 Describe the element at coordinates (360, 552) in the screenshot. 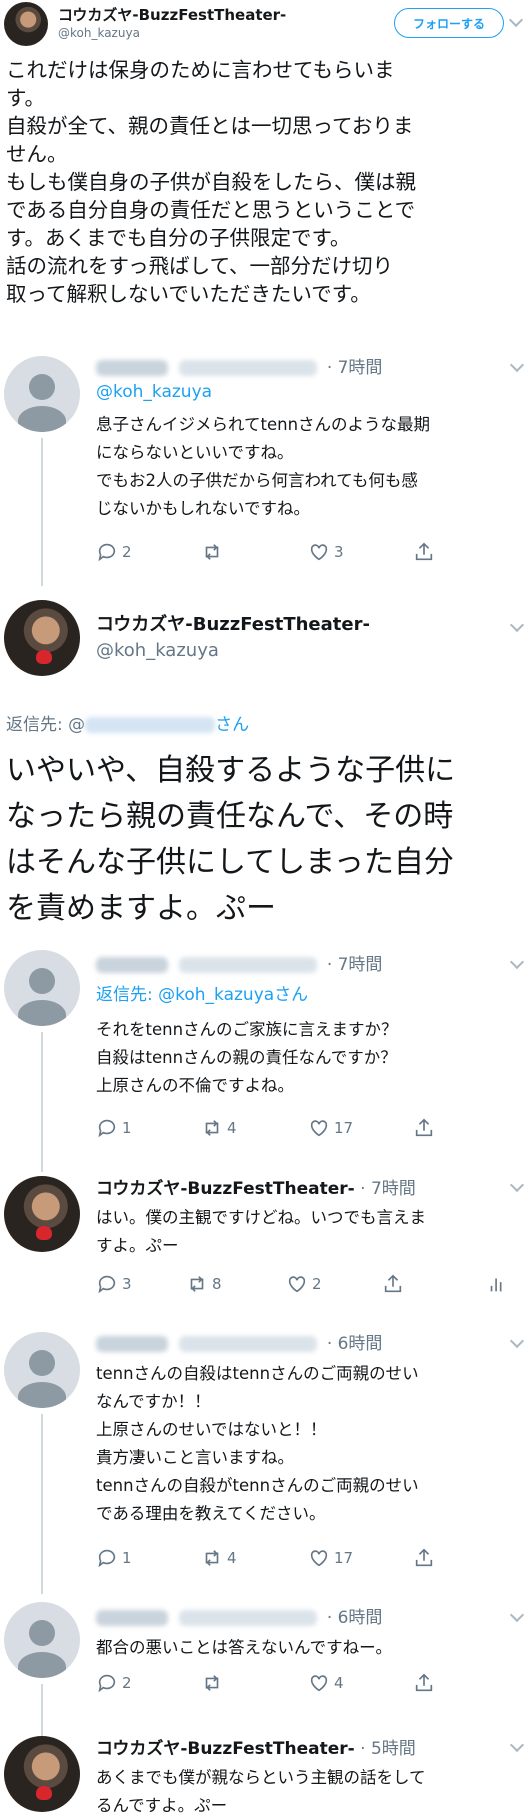

I see `like-button: 3` at that location.